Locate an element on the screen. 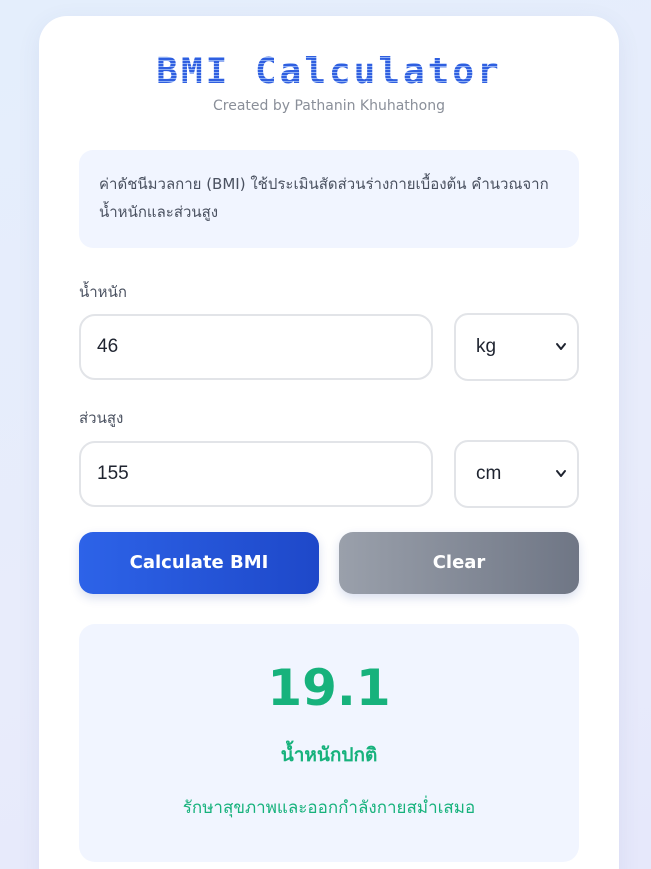 Image resolution: width=651 pixels, height=869 pixels. height-unit-select: cm is located at coordinates (516, 474).